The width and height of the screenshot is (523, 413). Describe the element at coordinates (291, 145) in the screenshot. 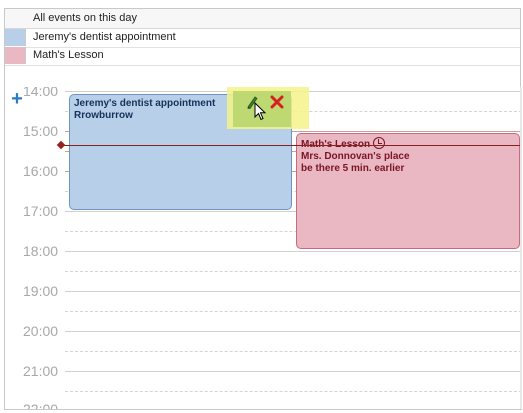

I see `current-time-line` at that location.